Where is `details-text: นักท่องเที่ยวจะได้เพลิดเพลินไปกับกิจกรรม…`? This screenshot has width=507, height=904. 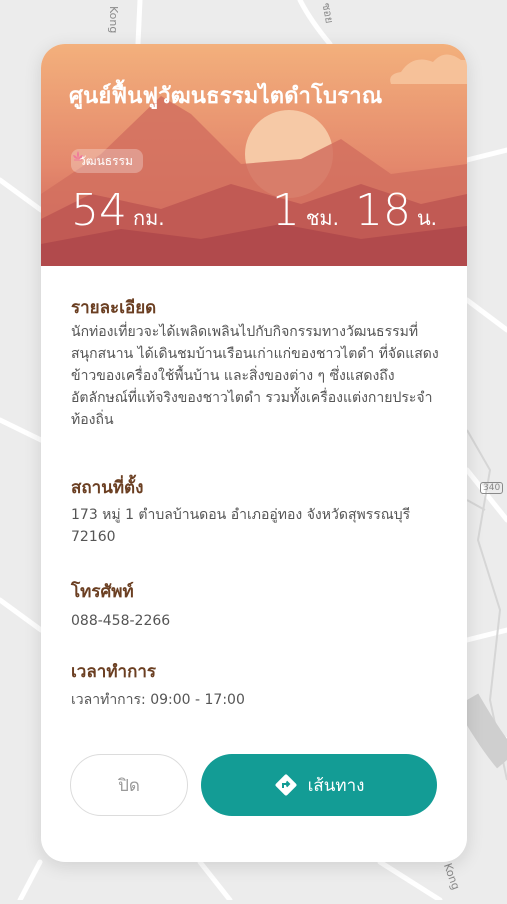
details-text: นักท่องเที่ยวจะได้เพลิดเพลินไปกับกิจกรรม… is located at coordinates (257, 376).